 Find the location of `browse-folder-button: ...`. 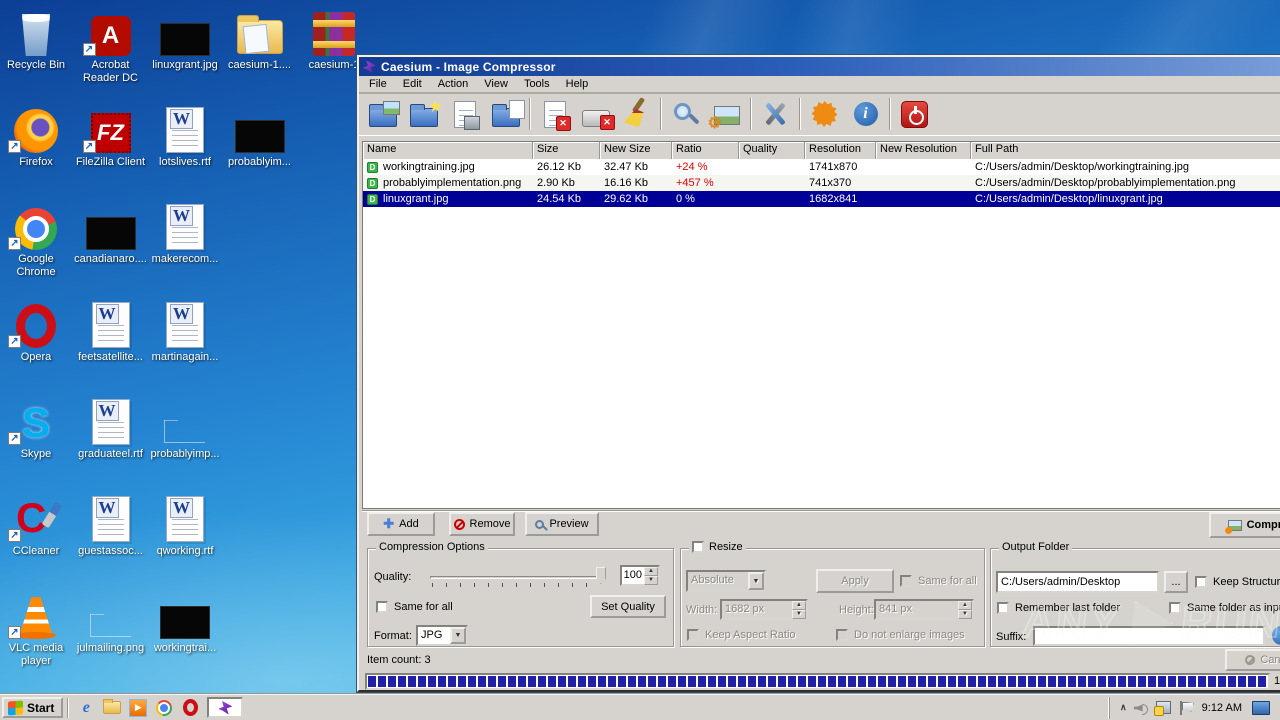

browse-folder-button: ... is located at coordinates (1176, 582).